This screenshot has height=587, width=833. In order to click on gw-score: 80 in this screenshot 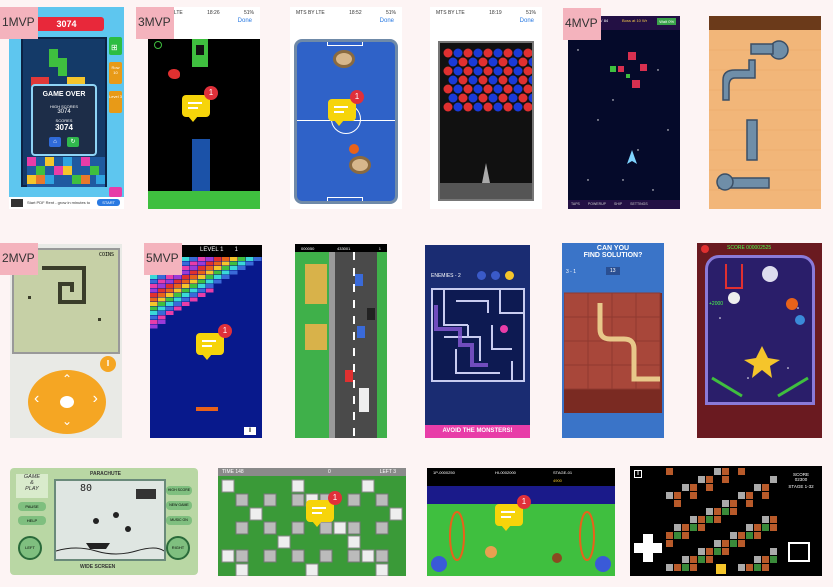, I will do `click(86, 488)`.